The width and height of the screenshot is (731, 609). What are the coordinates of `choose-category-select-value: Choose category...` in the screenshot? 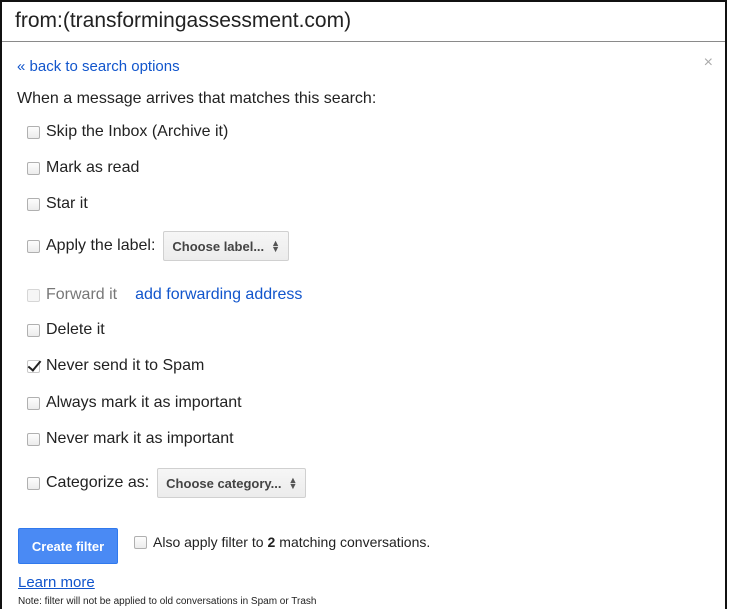 It's located at (224, 483).